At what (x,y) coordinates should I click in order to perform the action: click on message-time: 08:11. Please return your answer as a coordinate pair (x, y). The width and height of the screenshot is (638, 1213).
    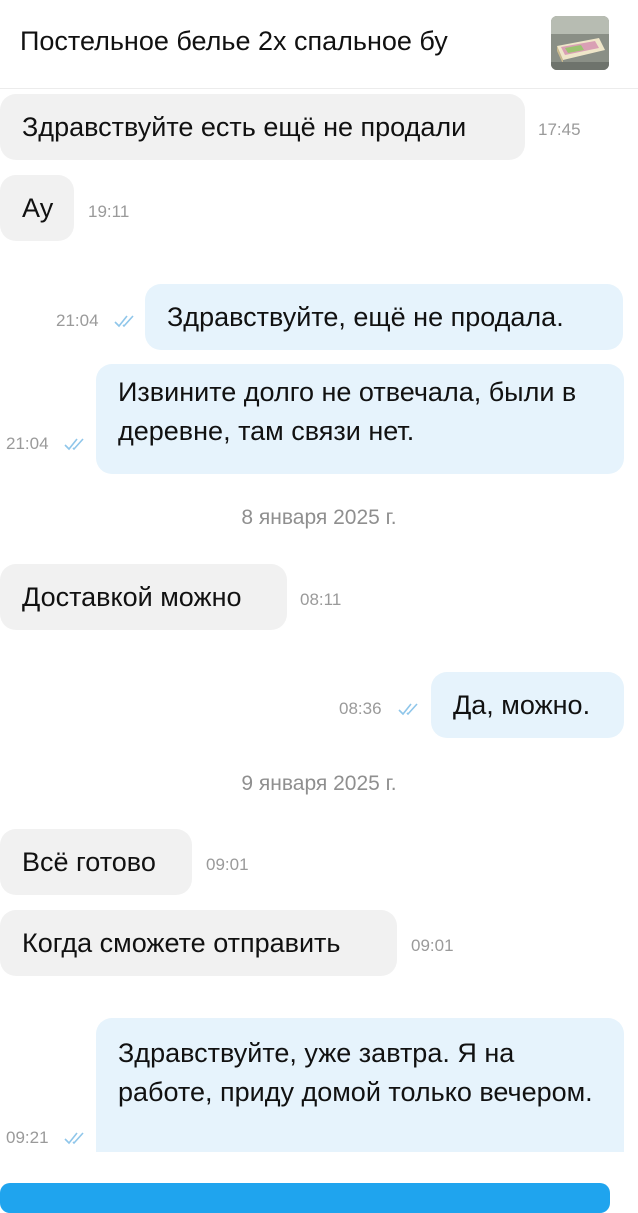
    Looking at the image, I should click on (321, 599).